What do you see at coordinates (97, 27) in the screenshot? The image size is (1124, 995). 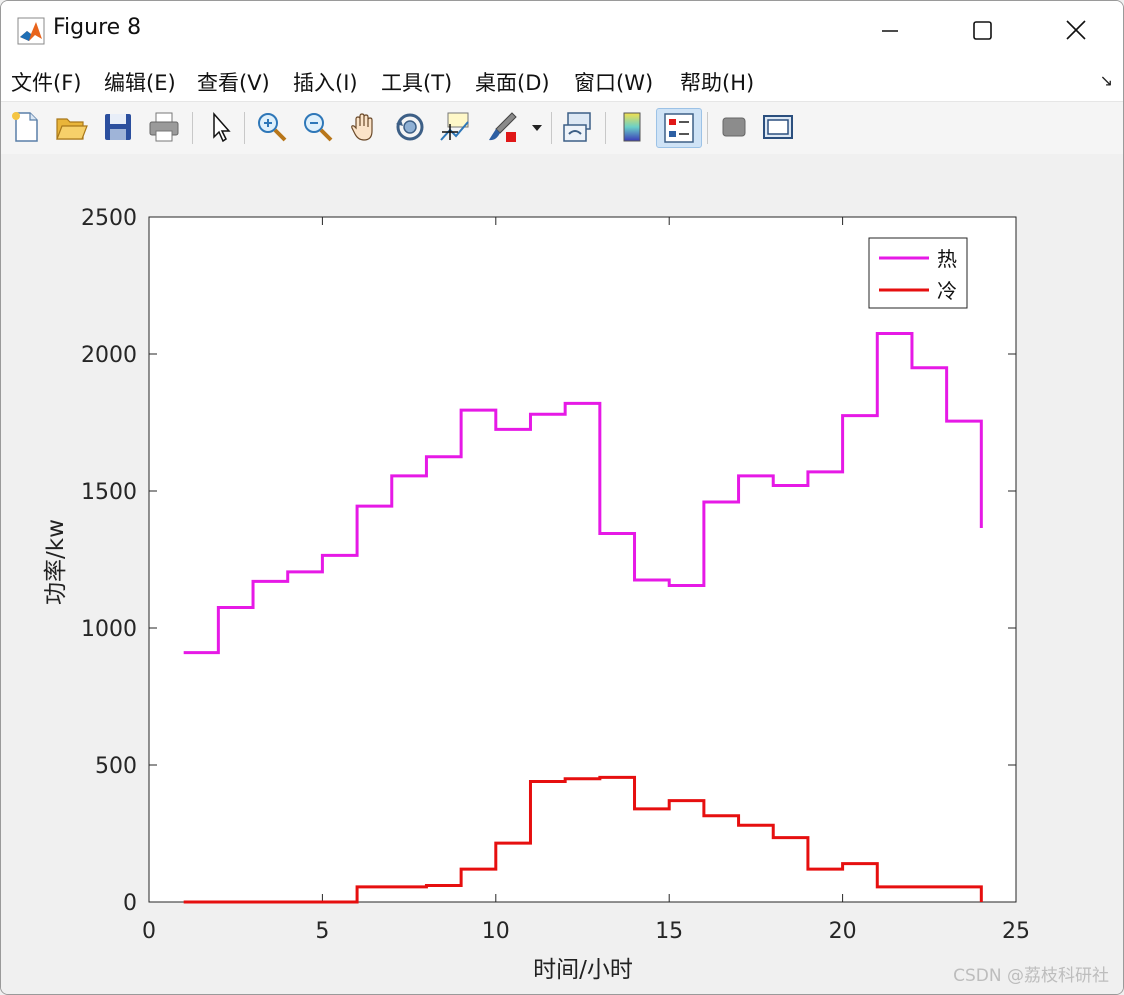 I see `window-title: Figure 8` at bounding box center [97, 27].